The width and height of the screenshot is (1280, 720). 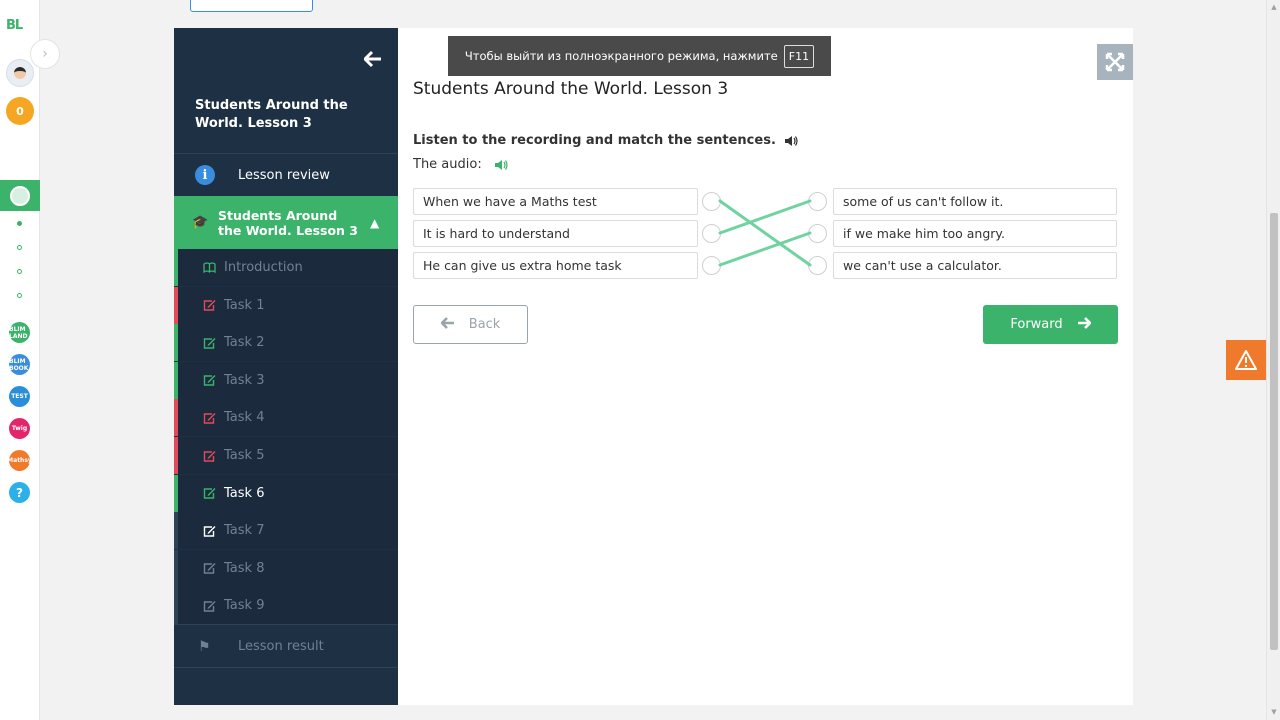 What do you see at coordinates (19, 428) in the screenshot?
I see `app-twig-icon: Twig` at bounding box center [19, 428].